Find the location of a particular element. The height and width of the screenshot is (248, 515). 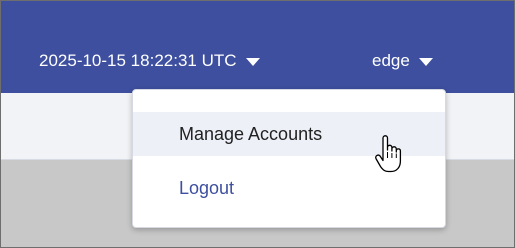

hand-pointer-icon is located at coordinates (388, 154).